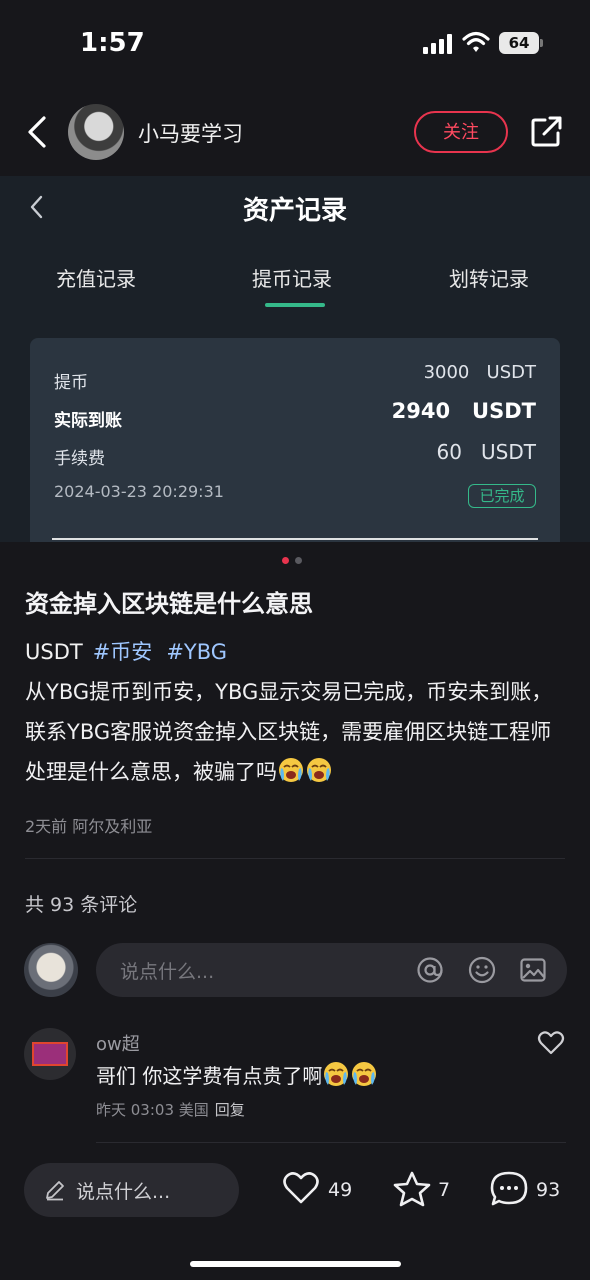  I want to click on like-action: 49, so click(319, 1190).